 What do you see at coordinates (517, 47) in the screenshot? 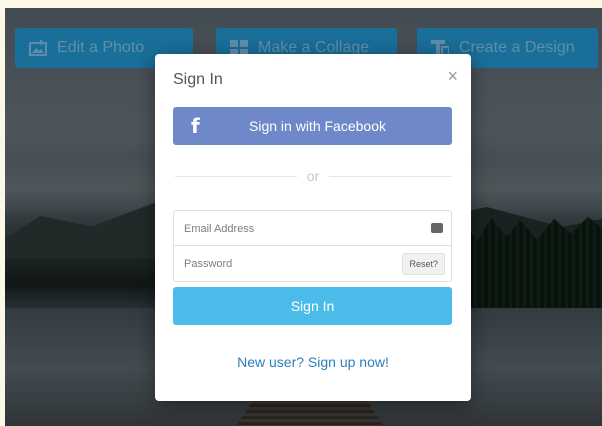
I see `create-design-label: Create a Design` at bounding box center [517, 47].